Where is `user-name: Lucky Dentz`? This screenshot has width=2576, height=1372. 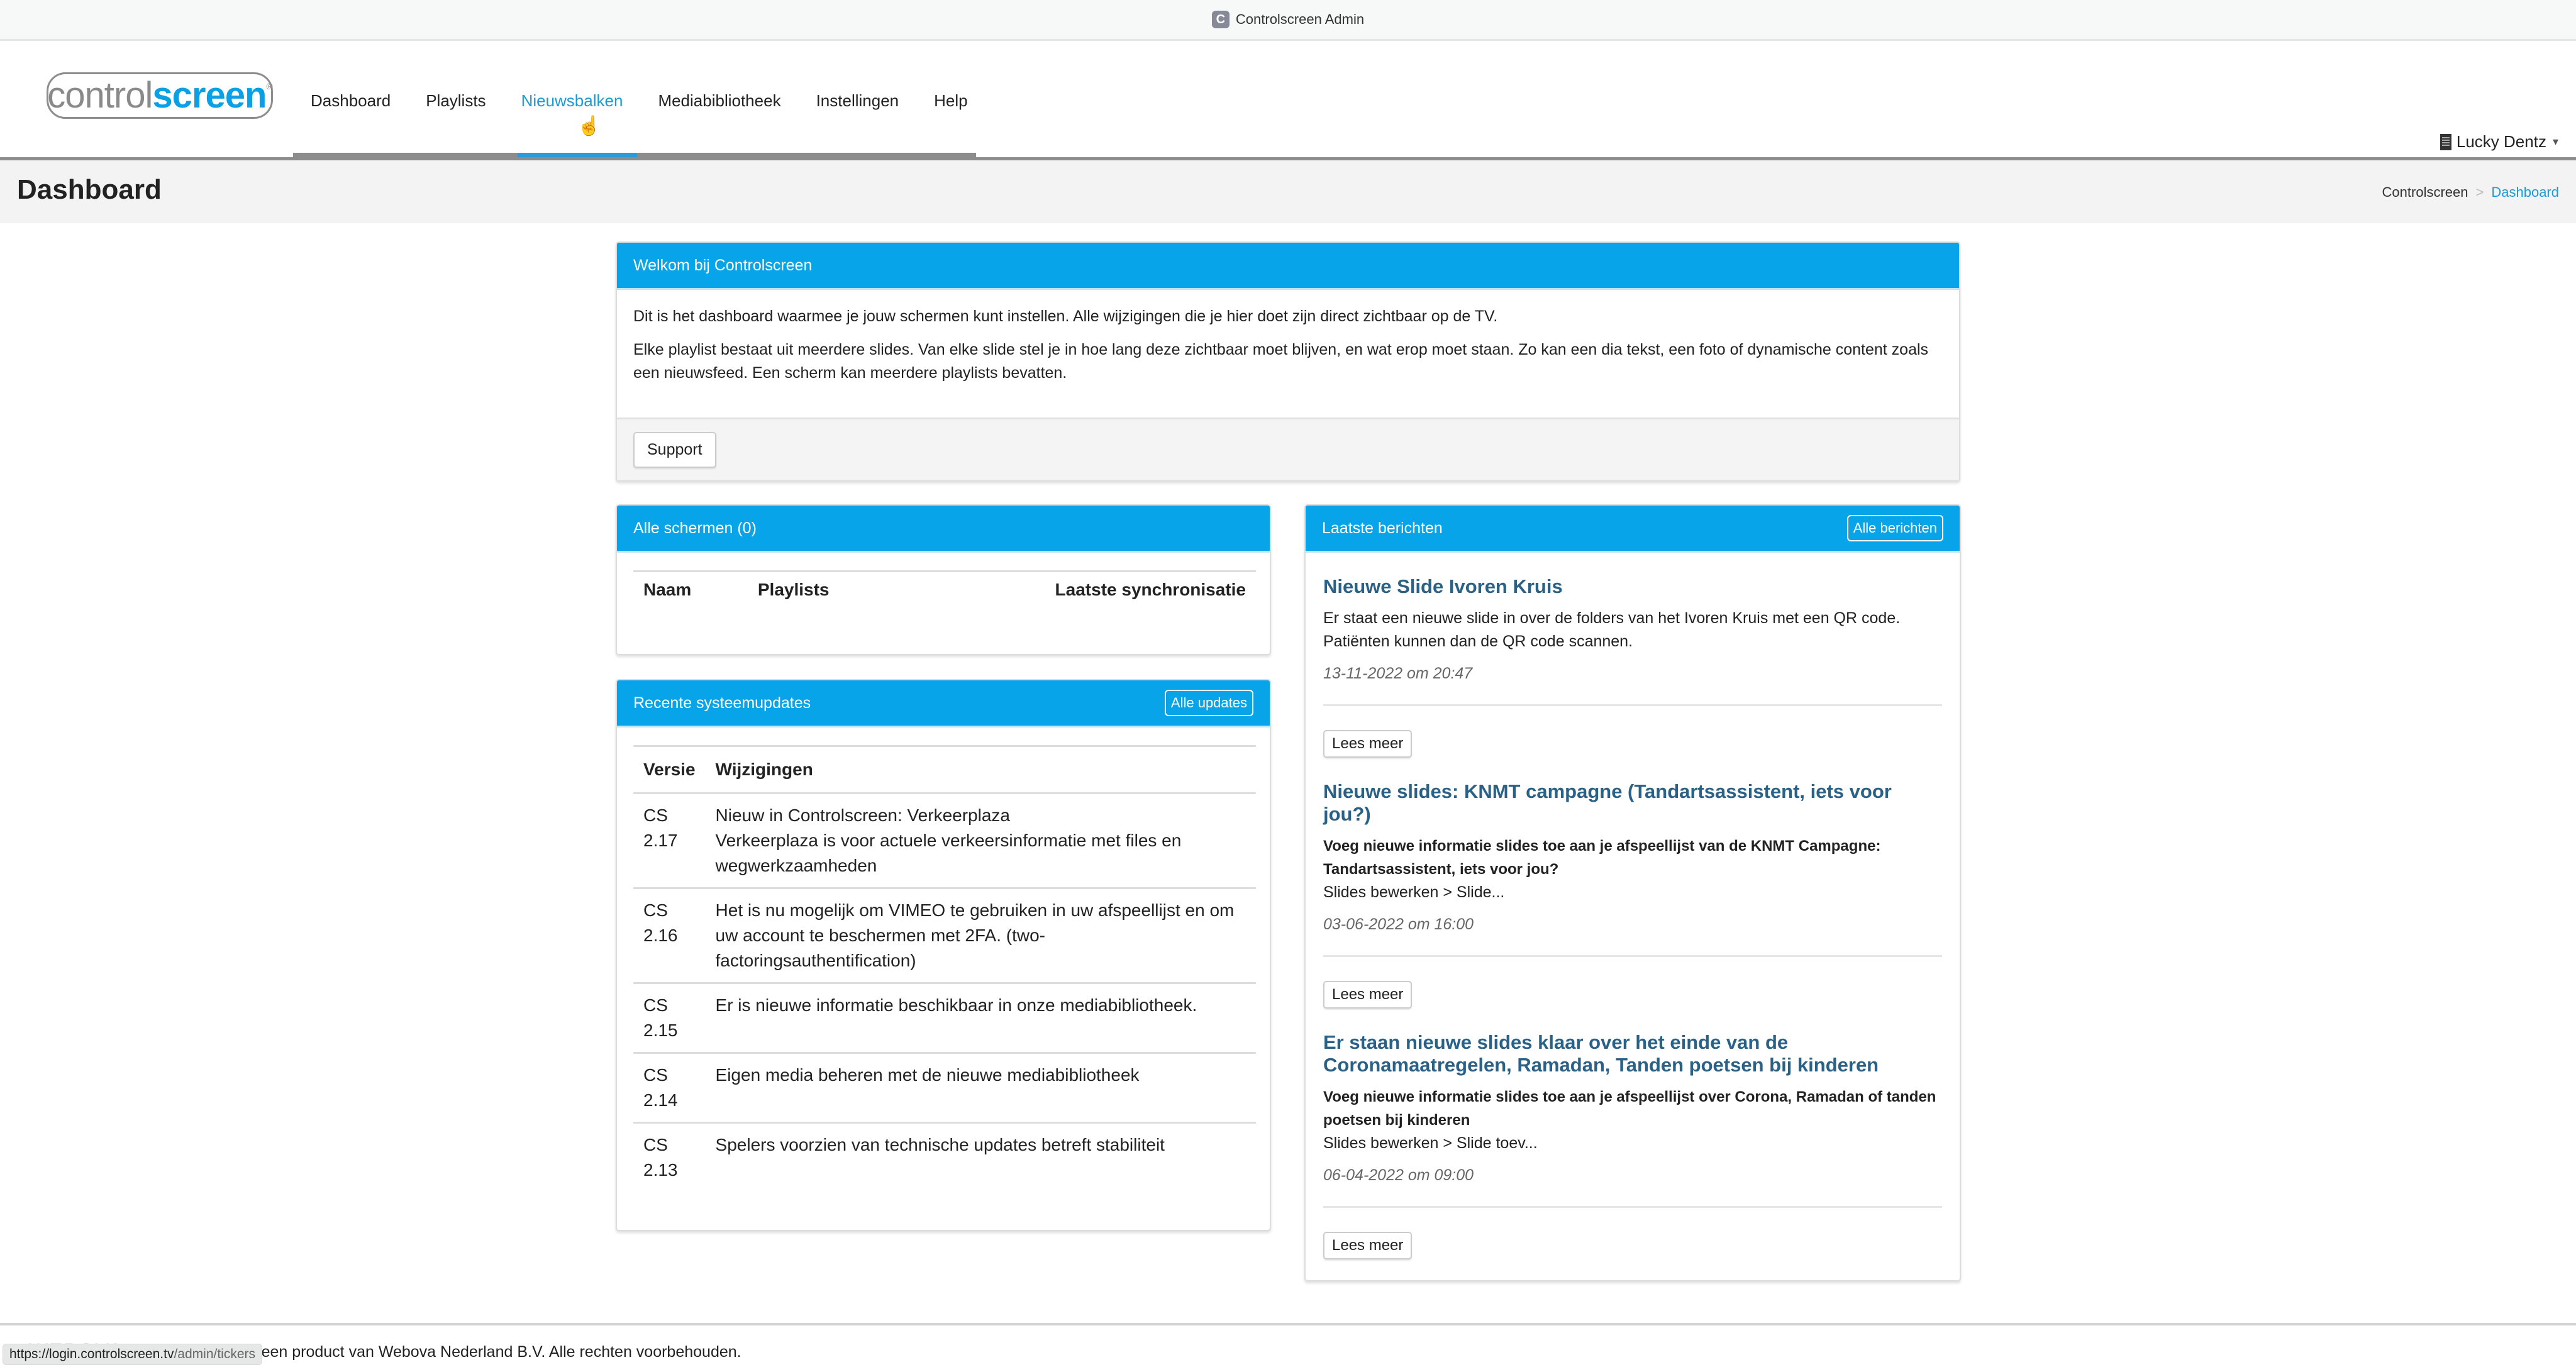 user-name: Lucky Dentz is located at coordinates (2501, 141).